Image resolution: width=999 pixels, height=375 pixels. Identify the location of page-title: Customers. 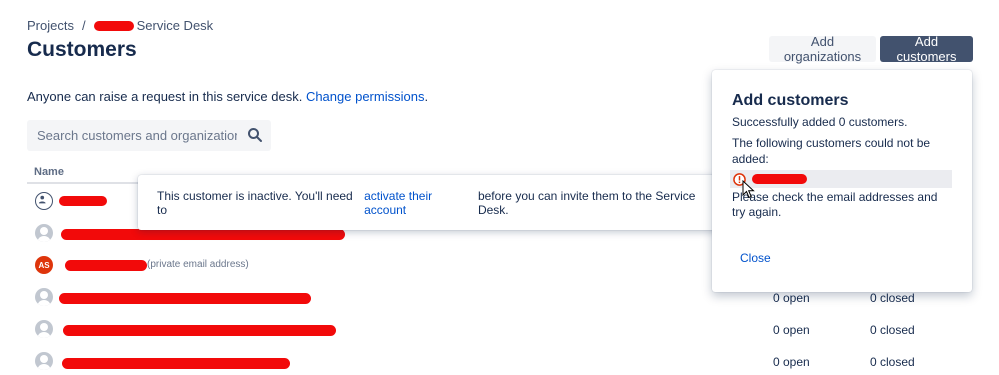
(82, 49).